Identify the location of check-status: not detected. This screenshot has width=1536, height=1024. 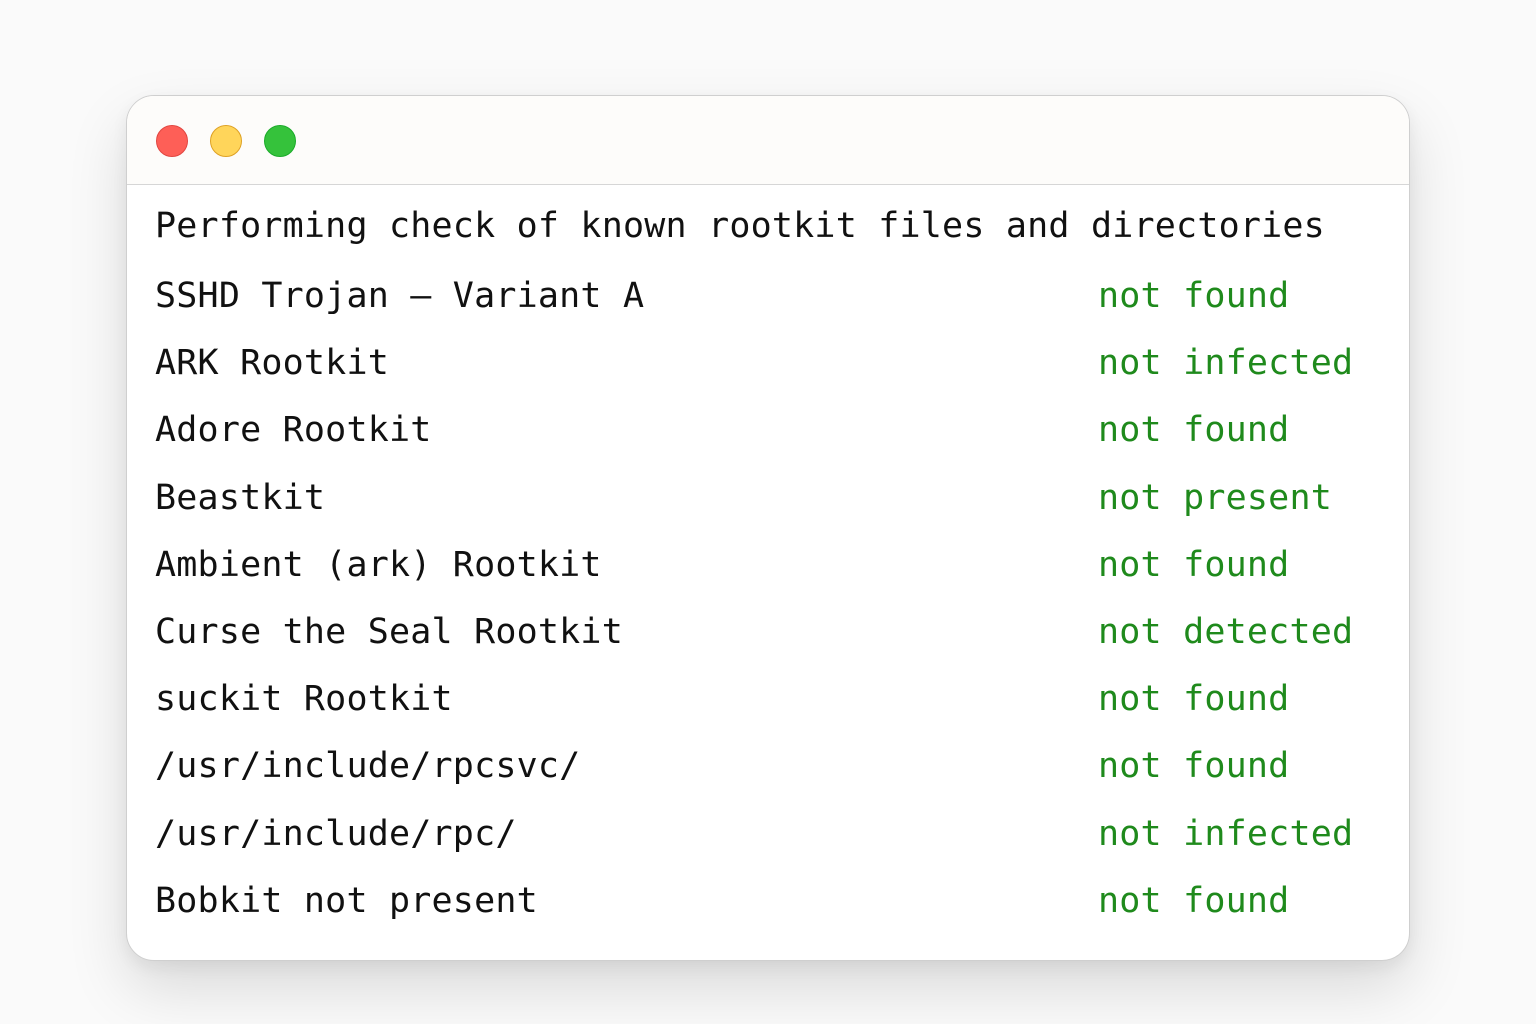
(1226, 631).